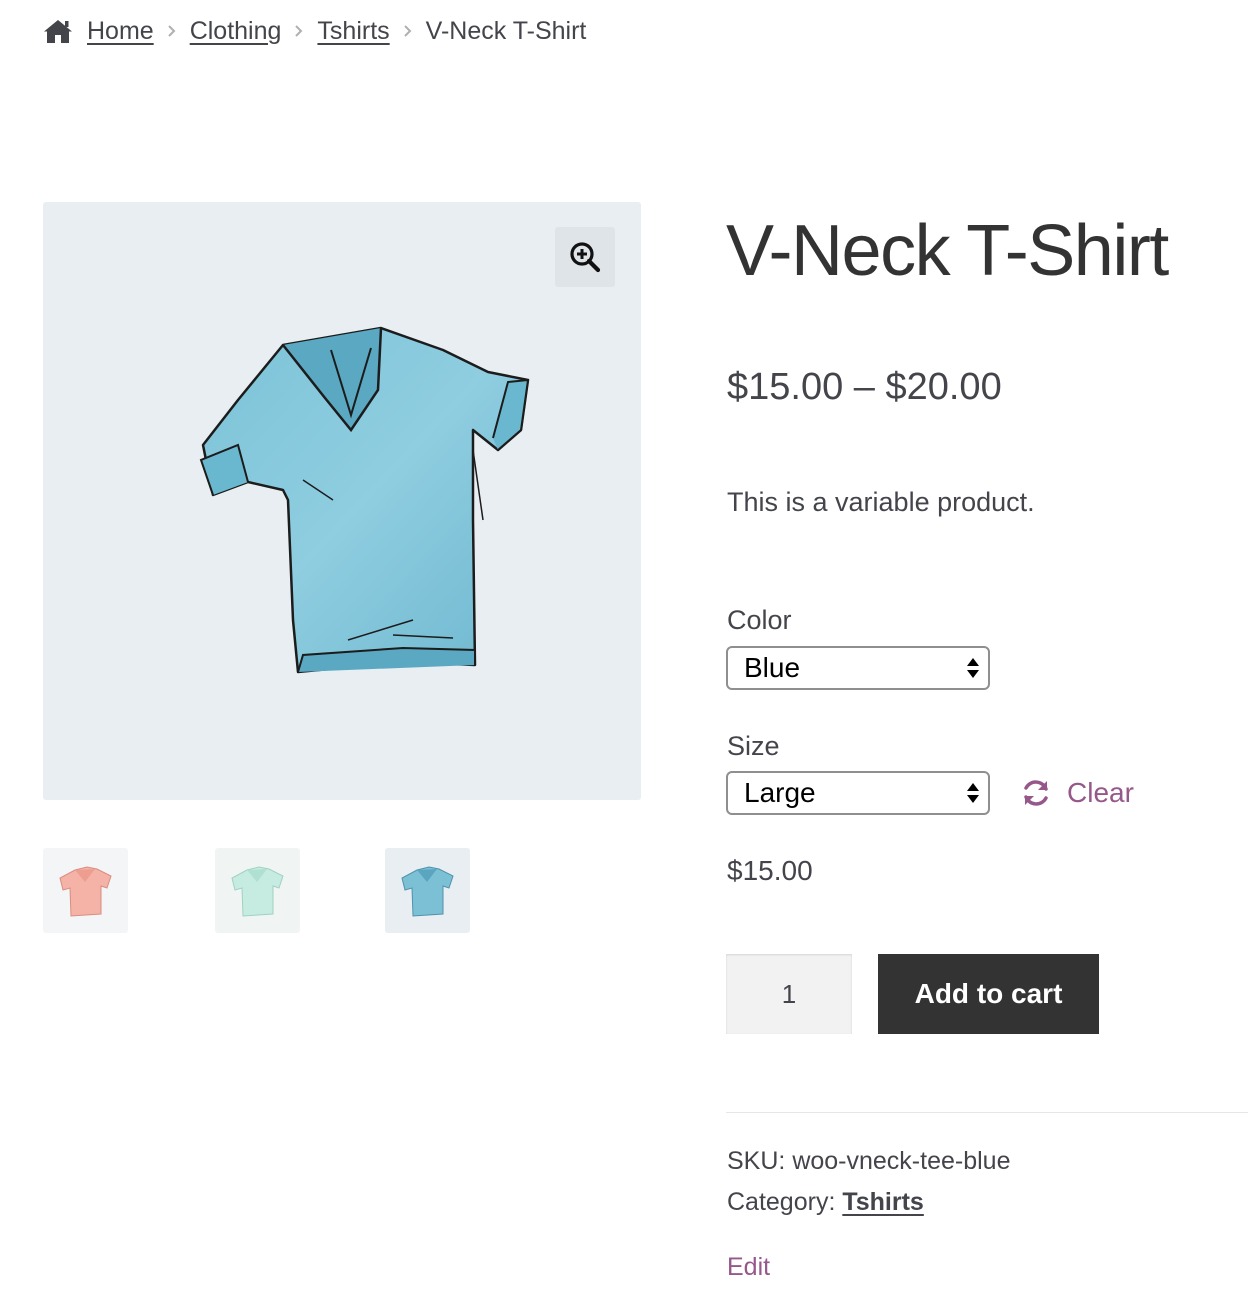 The image size is (1248, 1296). I want to click on size-label: Size, so click(753, 746).